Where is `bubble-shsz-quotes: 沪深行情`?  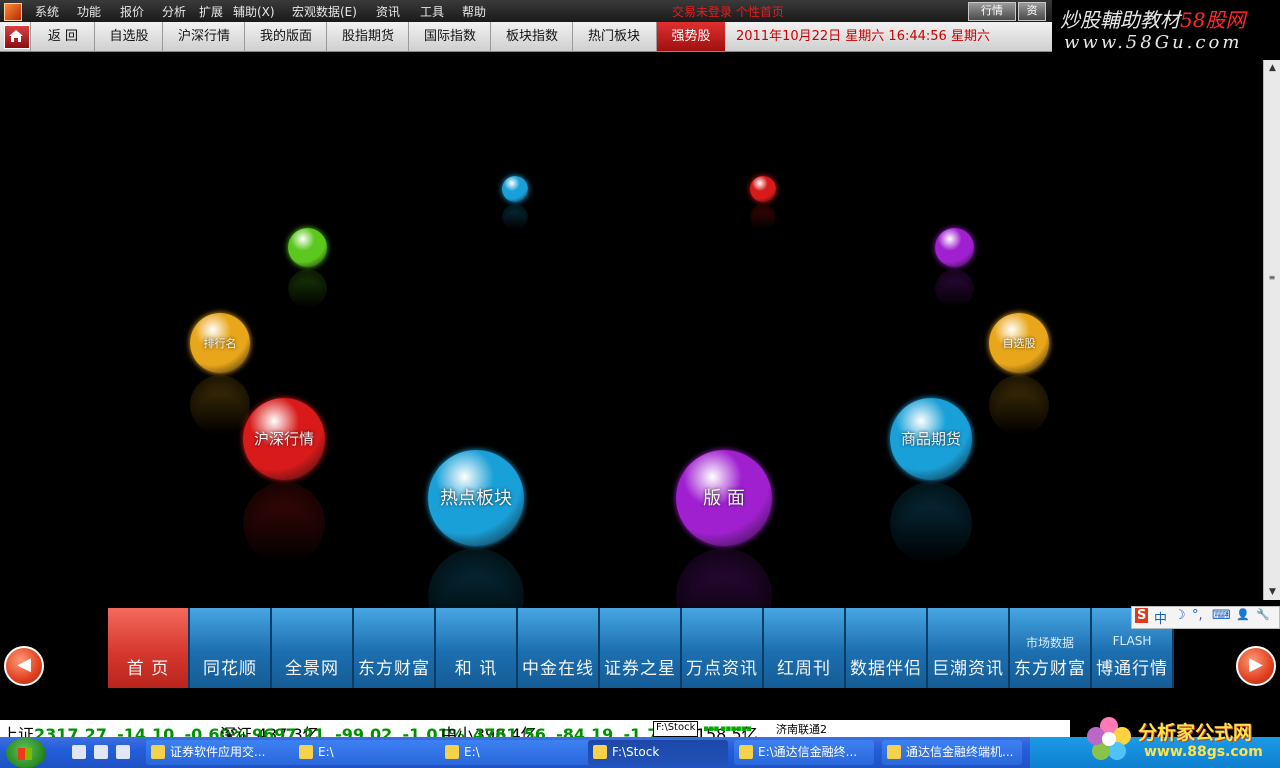
bubble-shsz-quotes: 沪深行情 is located at coordinates (284, 439).